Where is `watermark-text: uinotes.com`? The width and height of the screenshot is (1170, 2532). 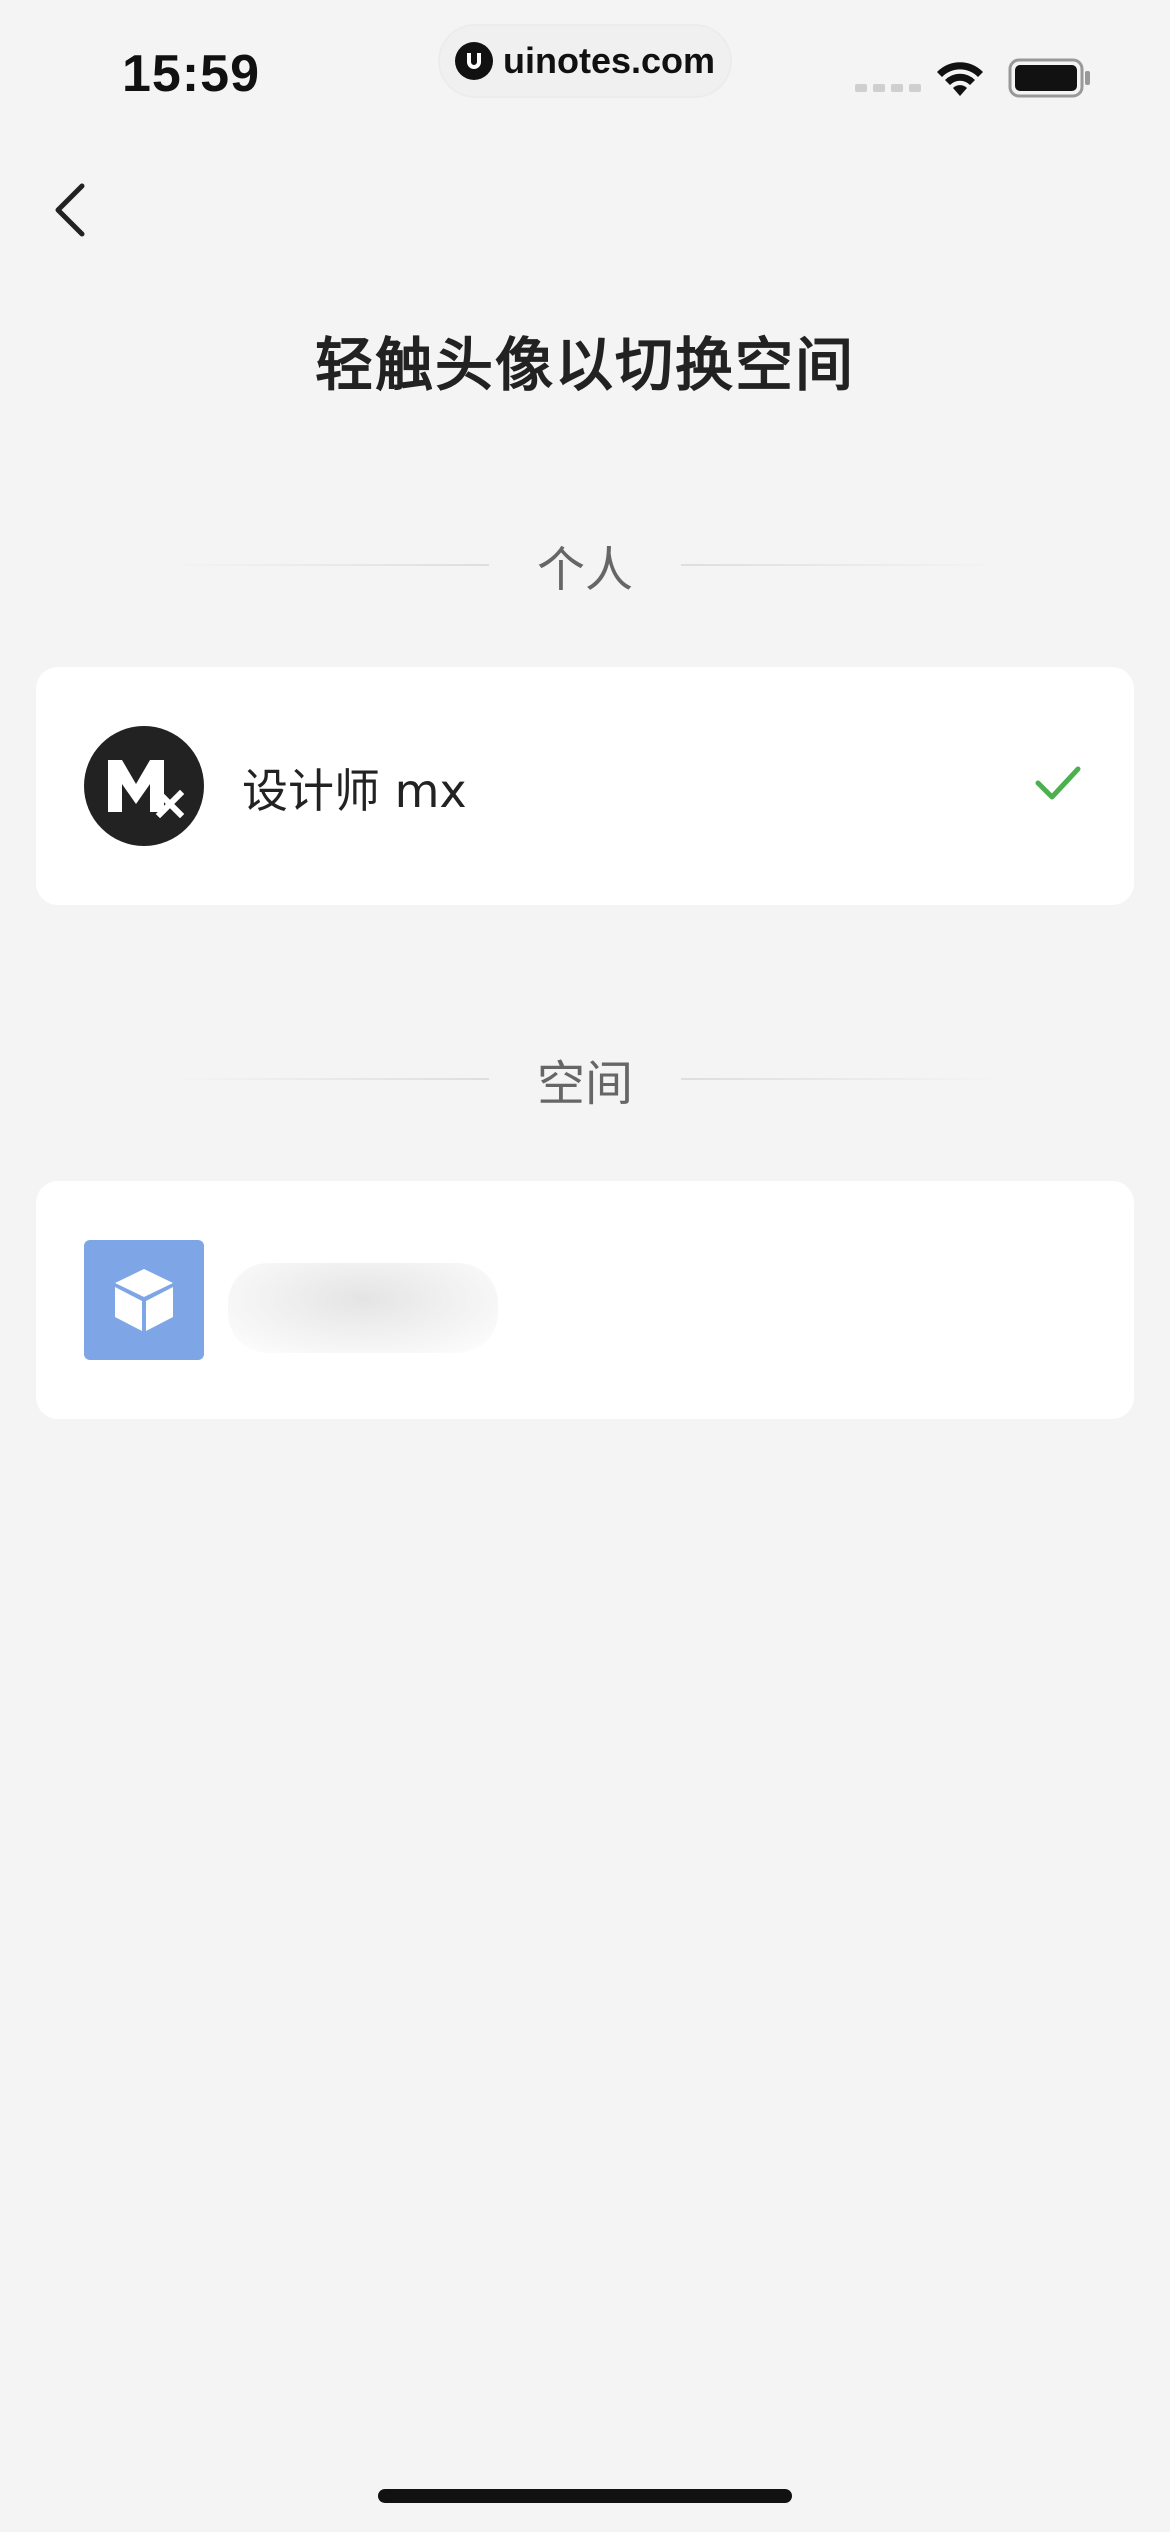 watermark-text: uinotes.com is located at coordinates (609, 60).